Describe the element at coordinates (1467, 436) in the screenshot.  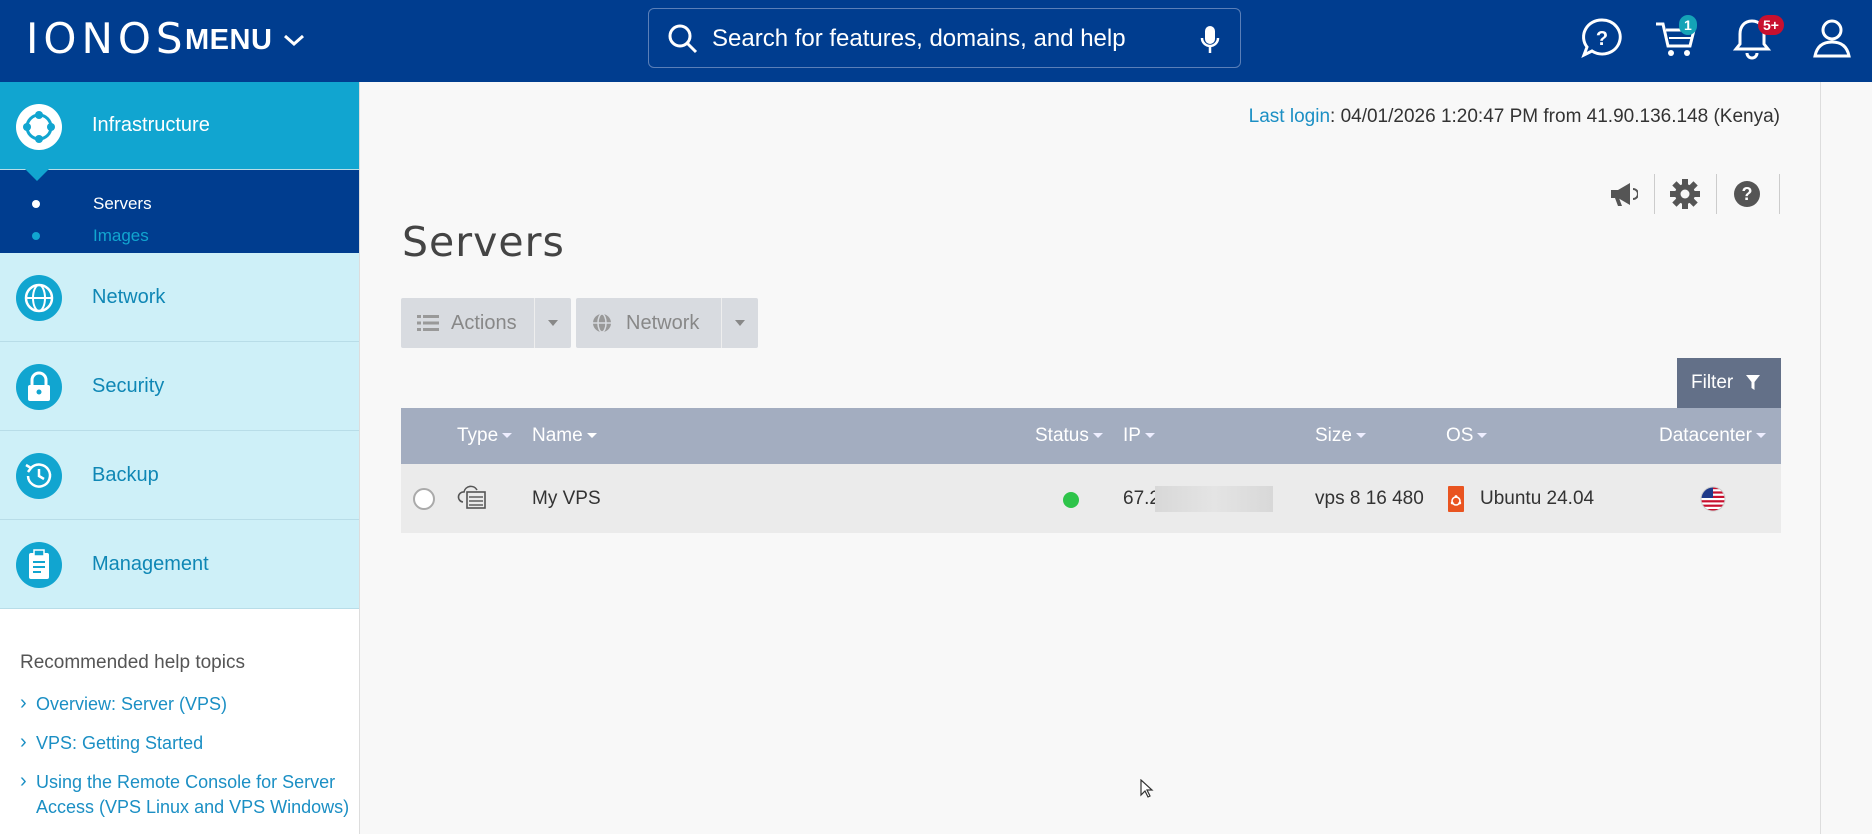
I see `column-header-os: OS` at that location.